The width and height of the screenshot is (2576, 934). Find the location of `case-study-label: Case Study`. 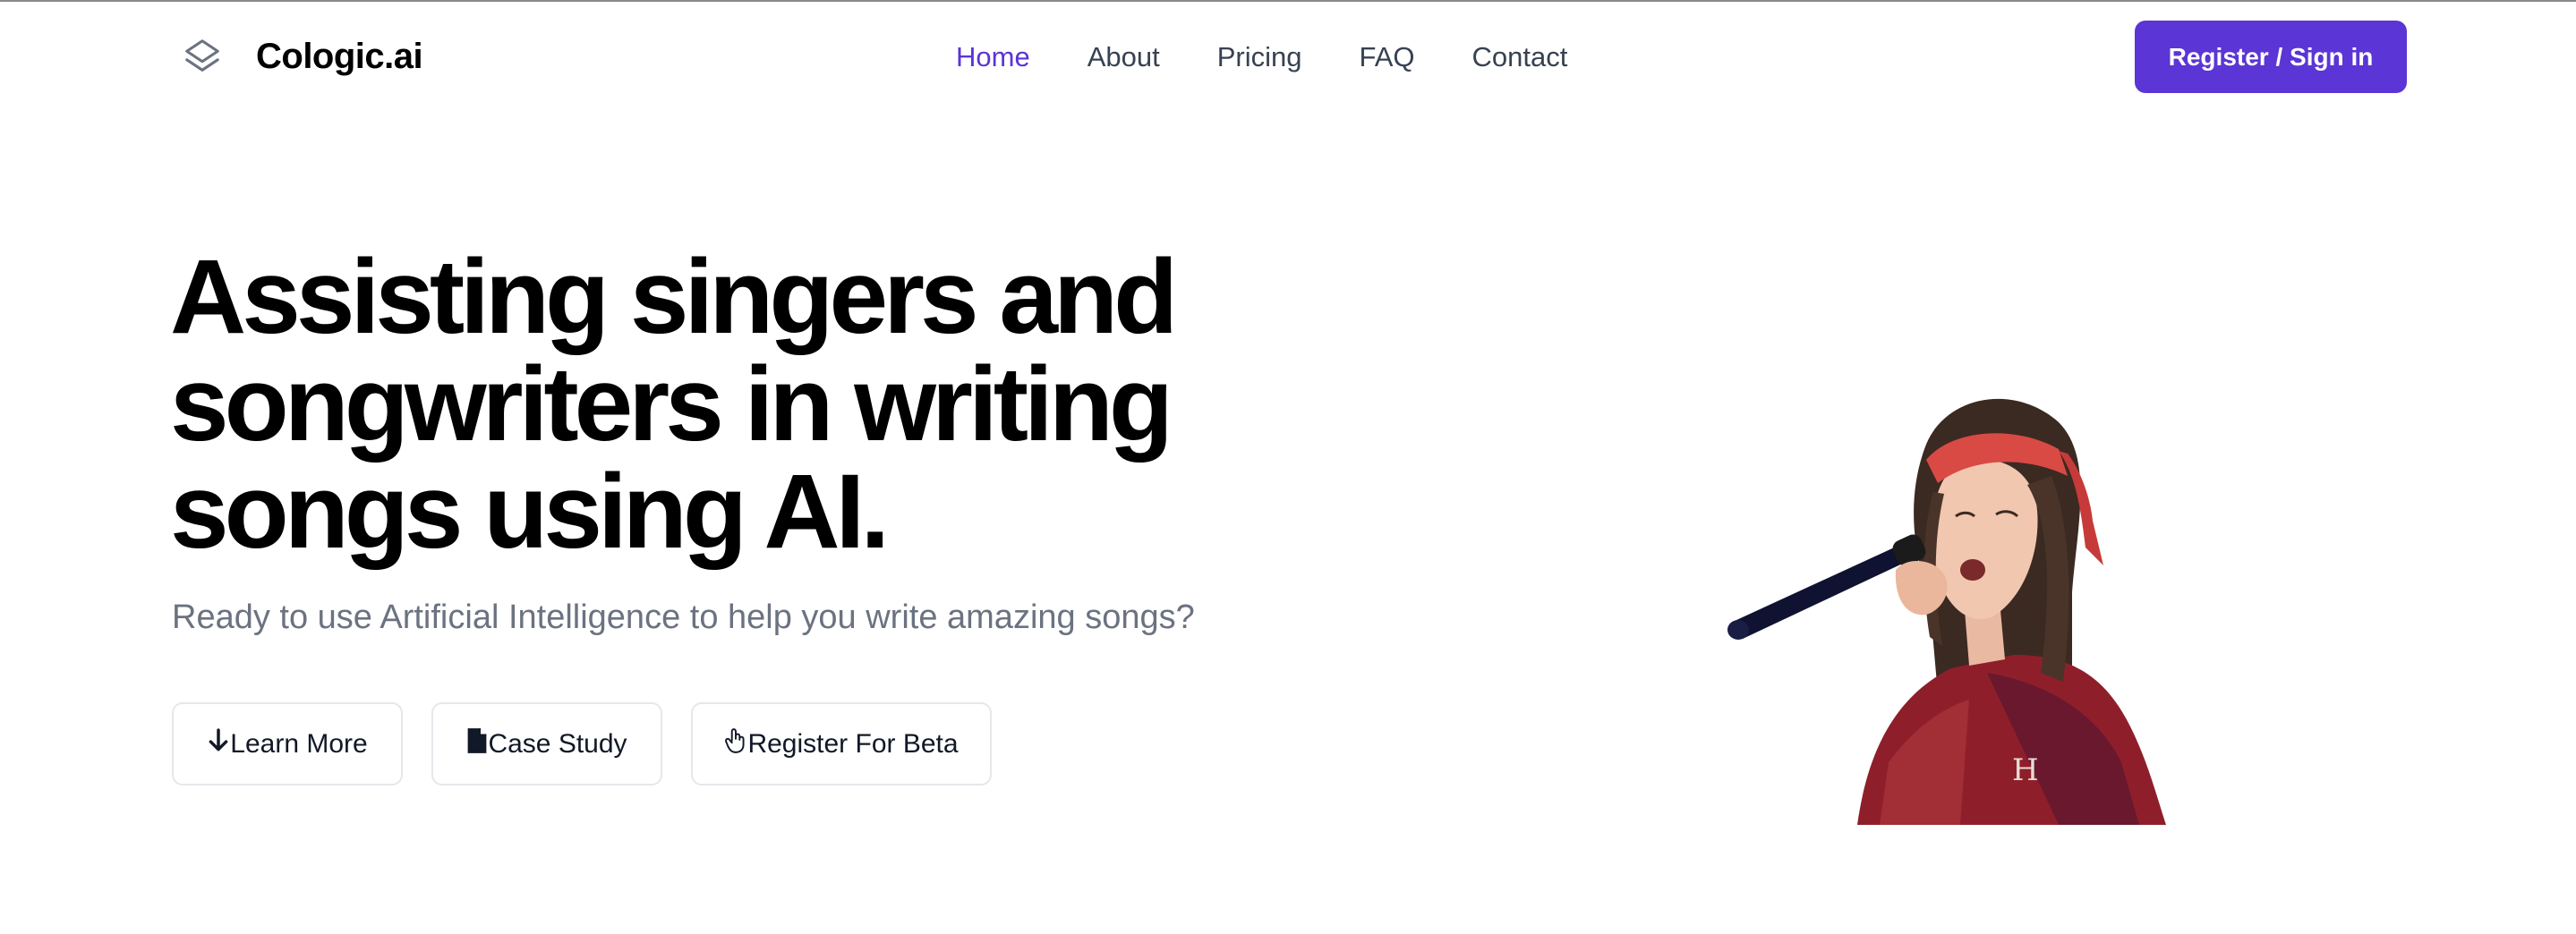

case-study-label: Case Study is located at coordinates (557, 743).